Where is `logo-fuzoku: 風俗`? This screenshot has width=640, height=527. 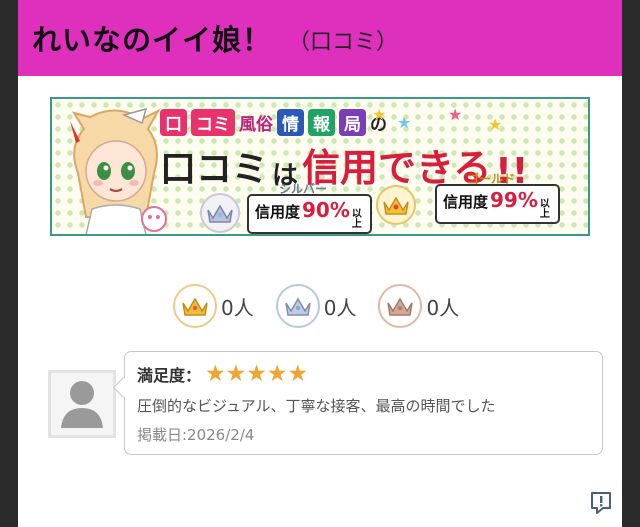 logo-fuzoku: 風俗 is located at coordinates (256, 125).